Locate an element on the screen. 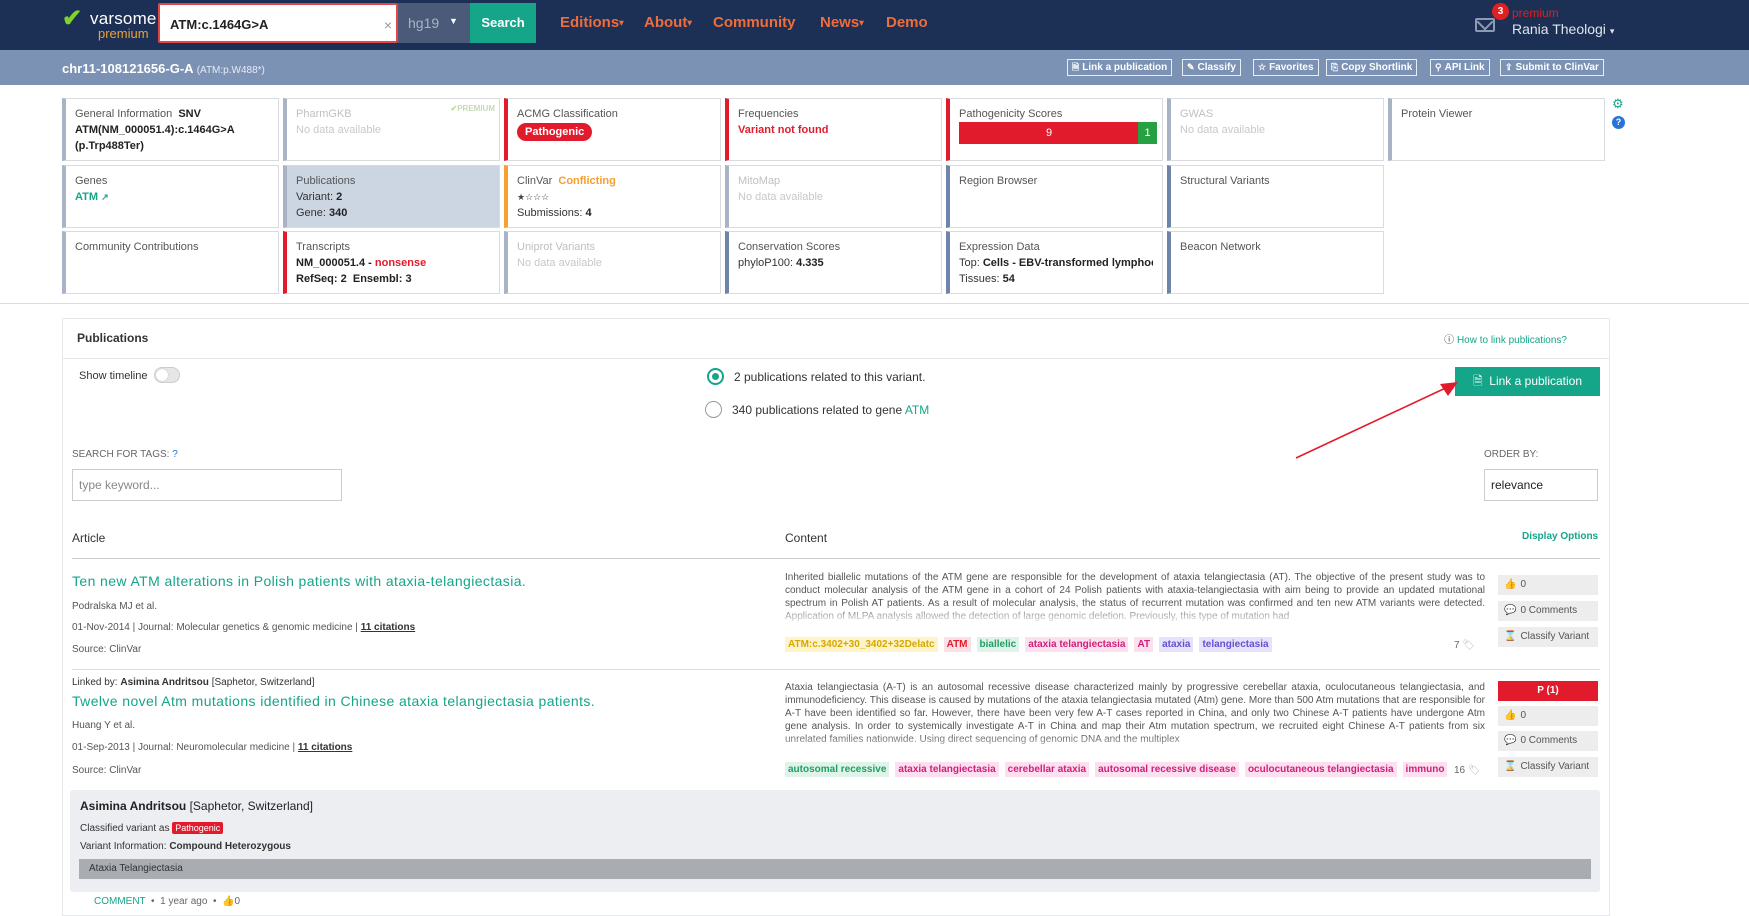  card-conservation-scores: Conservation Scores phyloP100: 4.335 is located at coordinates (833, 262).